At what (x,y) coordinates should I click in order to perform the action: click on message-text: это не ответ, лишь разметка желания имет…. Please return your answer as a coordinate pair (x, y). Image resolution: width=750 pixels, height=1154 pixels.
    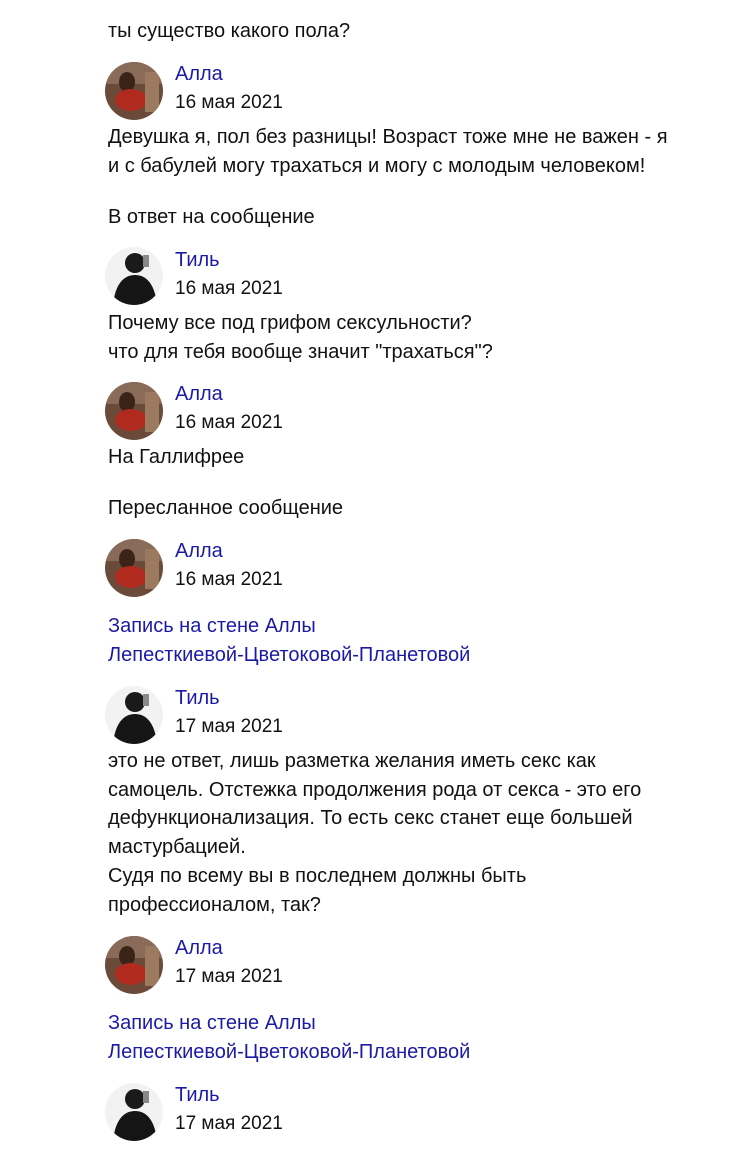
    Looking at the image, I should click on (352, 761).